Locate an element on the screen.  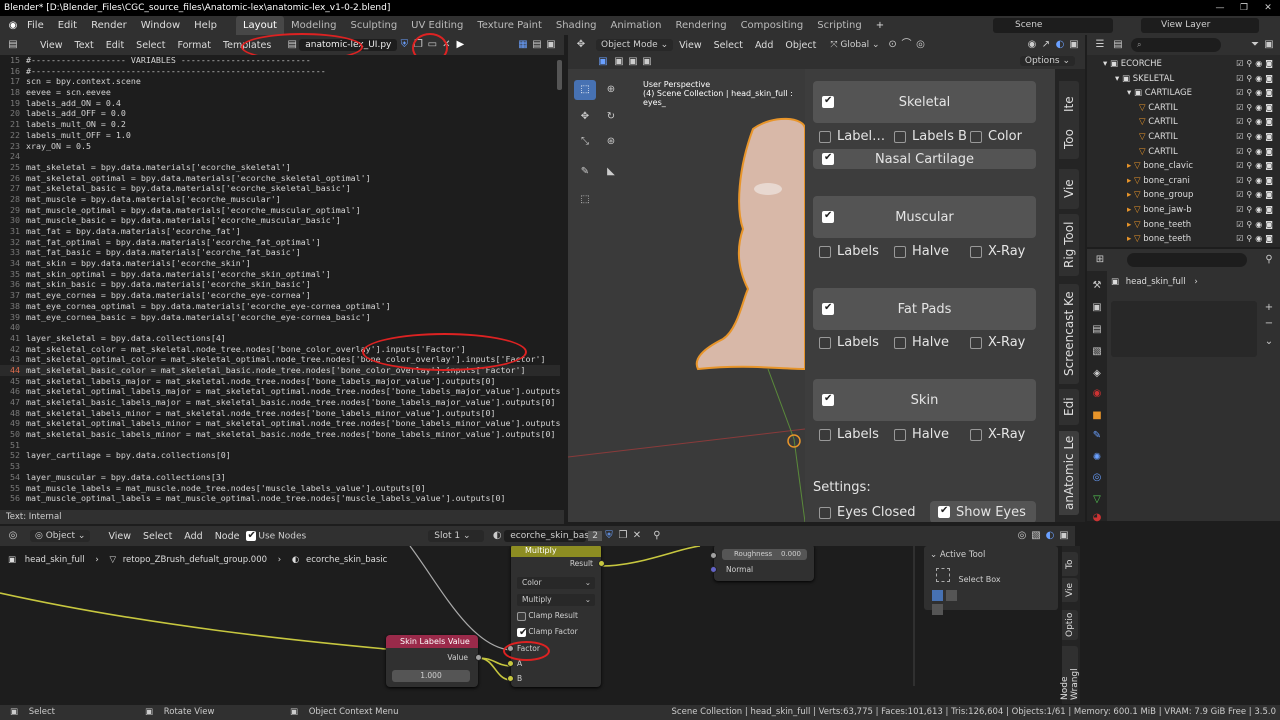
run-script-icon: ▶ is located at coordinates (460, 45).